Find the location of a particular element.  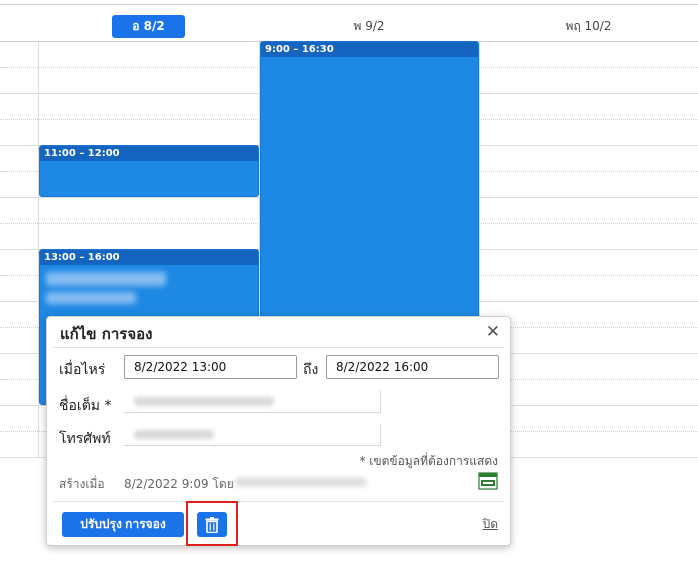

top-border is located at coordinates (349, 4).